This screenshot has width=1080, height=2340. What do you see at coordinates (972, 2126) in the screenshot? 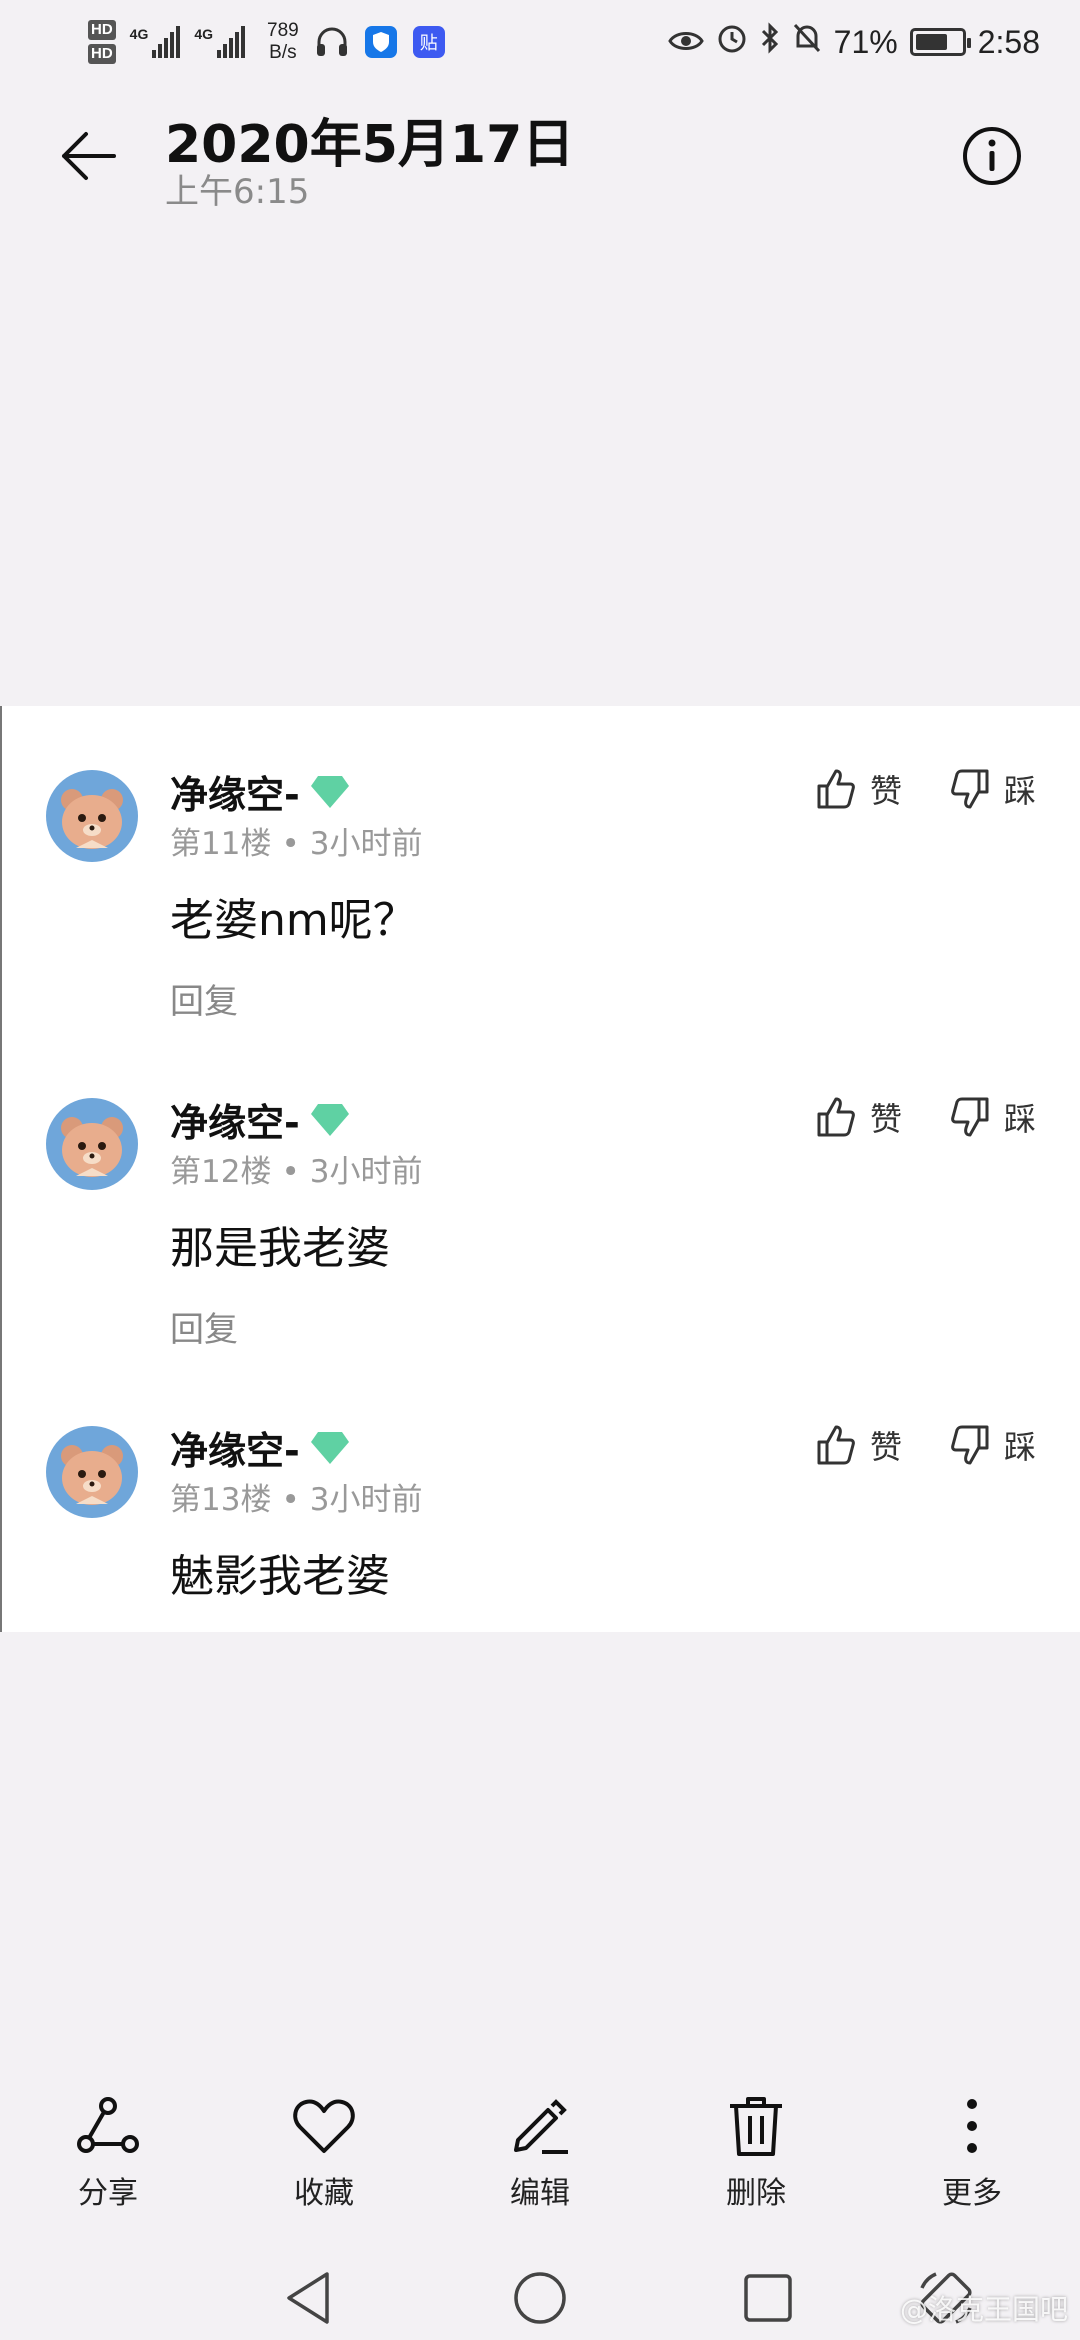
I see `more-vertical-icon` at bounding box center [972, 2126].